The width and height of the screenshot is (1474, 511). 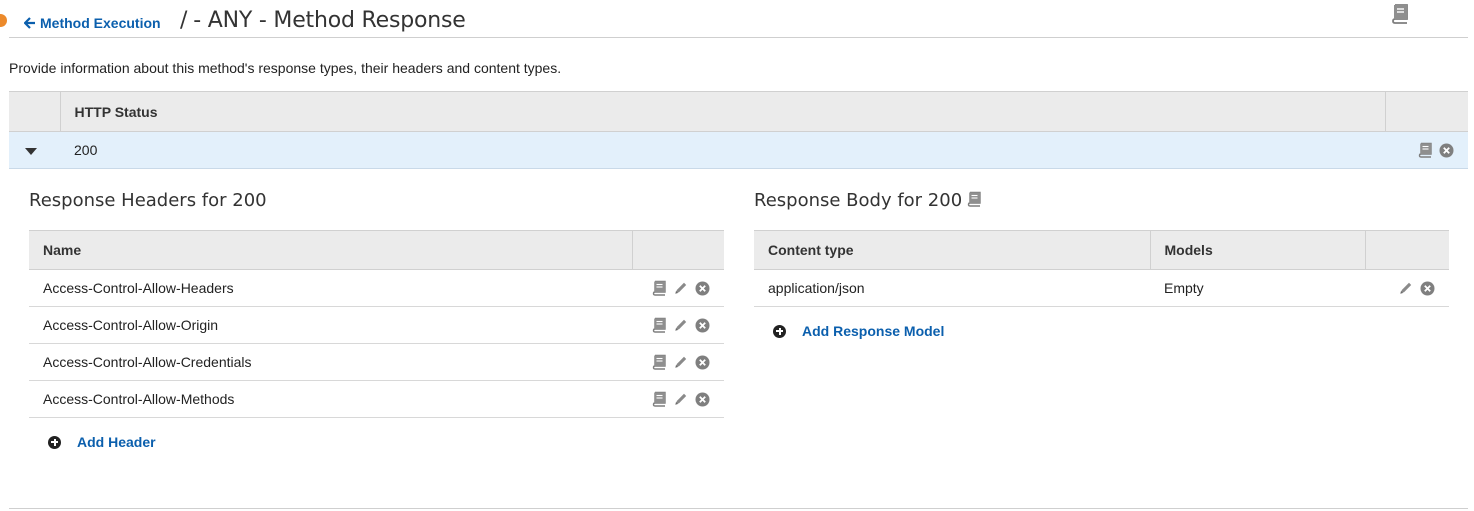 What do you see at coordinates (873, 331) in the screenshot?
I see `add-response-model-label: Add Response Model` at bounding box center [873, 331].